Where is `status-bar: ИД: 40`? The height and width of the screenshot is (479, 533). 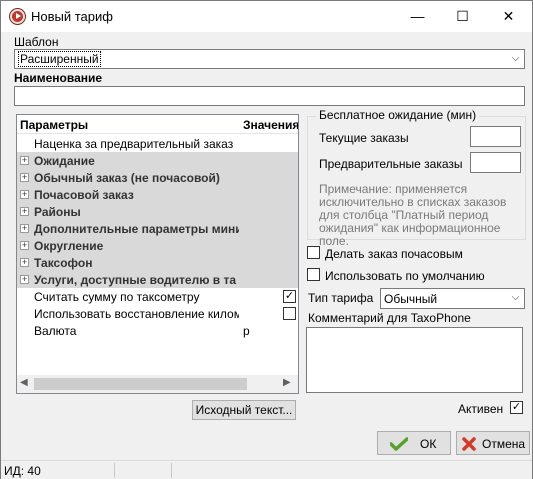
status-bar: ИД: 40 is located at coordinates (266, 469).